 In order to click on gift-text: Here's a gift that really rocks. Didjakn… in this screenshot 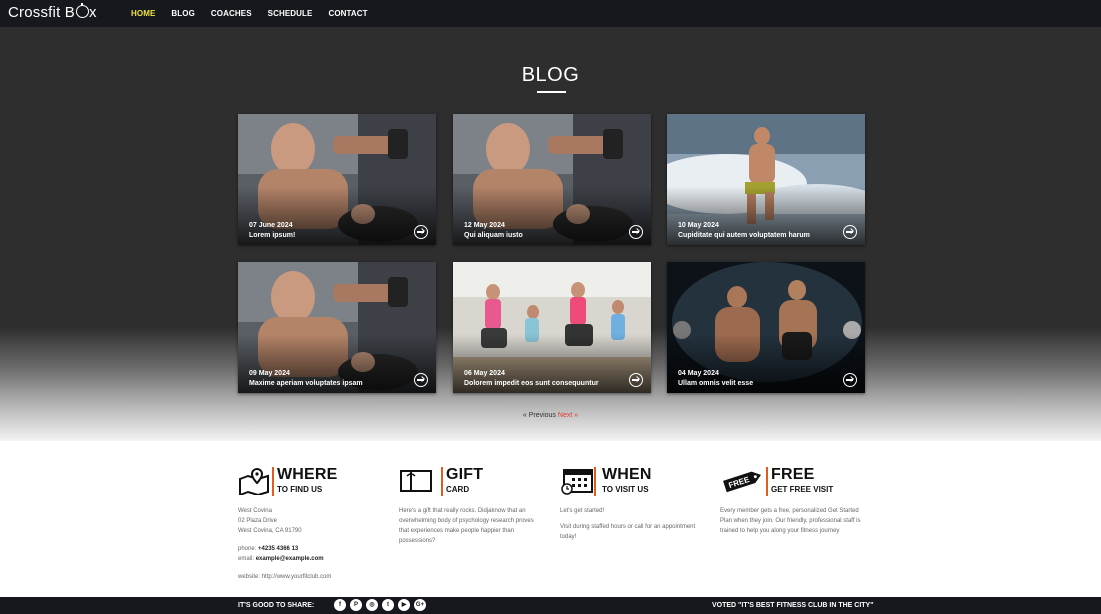, I will do `click(466, 526)`.